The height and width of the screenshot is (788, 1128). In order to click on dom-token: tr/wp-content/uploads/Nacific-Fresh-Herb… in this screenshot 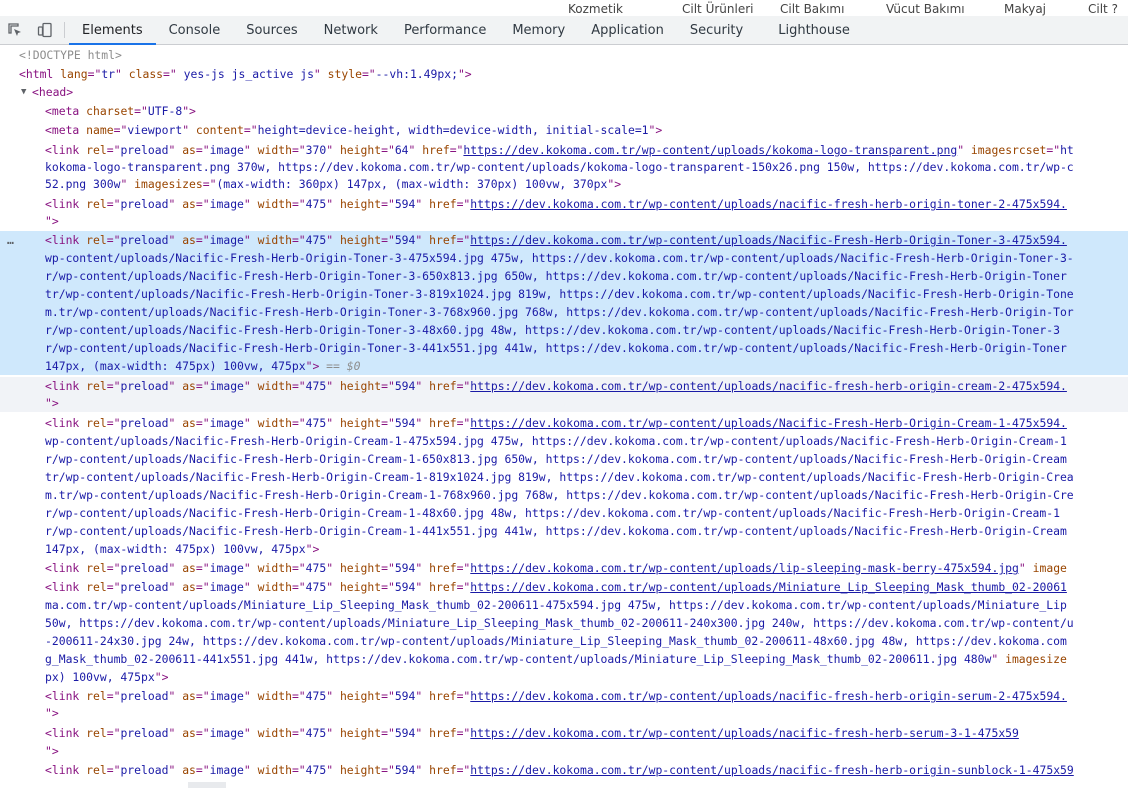, I will do `click(559, 477)`.